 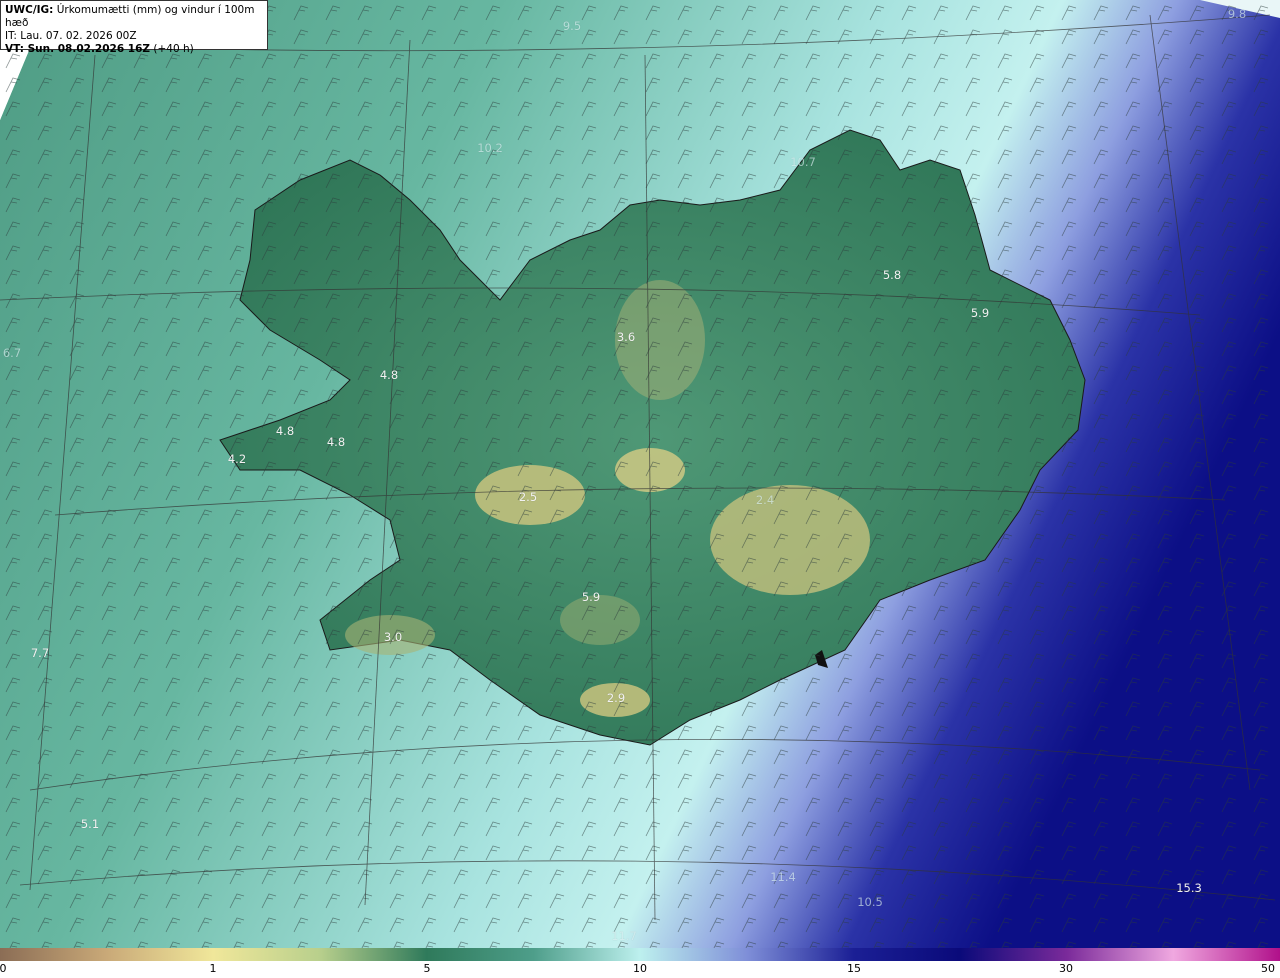 What do you see at coordinates (765, 500) in the screenshot?
I see `map-value-label: 2.4` at bounding box center [765, 500].